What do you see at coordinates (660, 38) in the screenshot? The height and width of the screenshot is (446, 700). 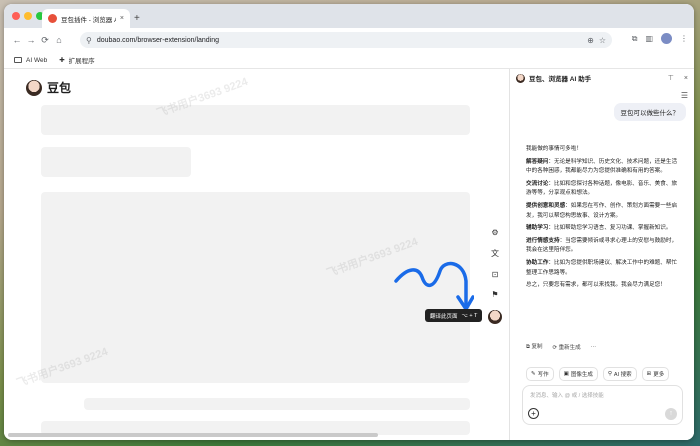 I see `toolbar-right: ⧉ ▥ ⋮` at bounding box center [660, 38].